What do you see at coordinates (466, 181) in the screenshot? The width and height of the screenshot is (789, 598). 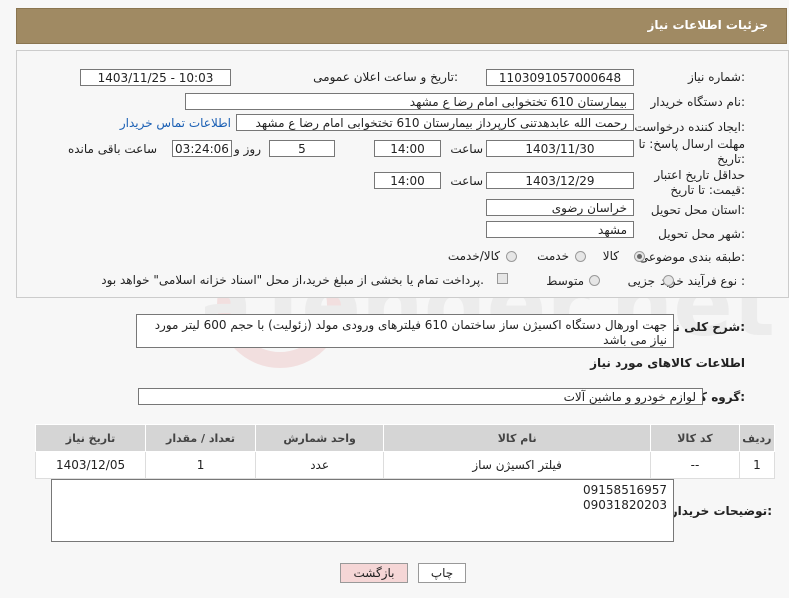 I see `validity-time-label: ساعت` at bounding box center [466, 181].